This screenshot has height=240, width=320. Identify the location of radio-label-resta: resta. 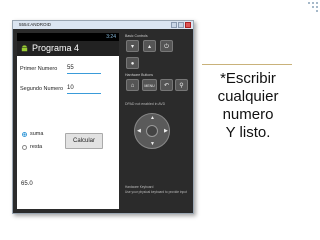
(36, 147).